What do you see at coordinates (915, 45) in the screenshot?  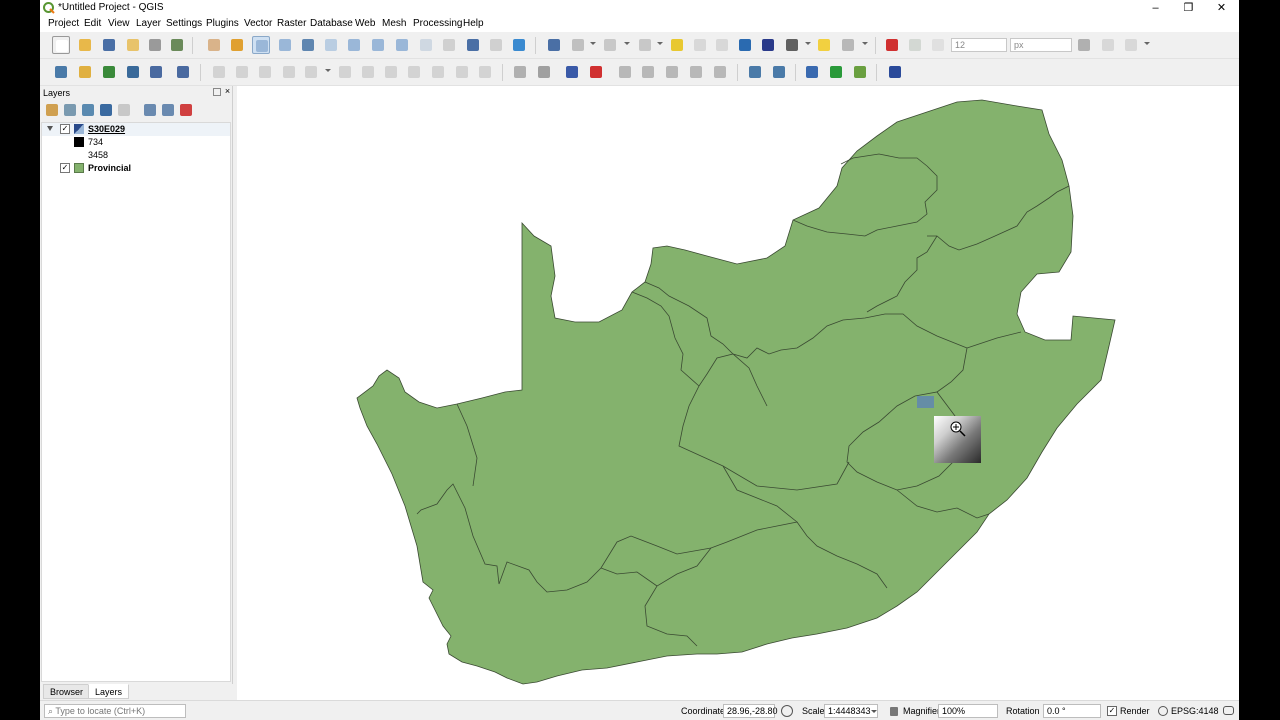 I see `vertex-tool-icon` at bounding box center [915, 45].